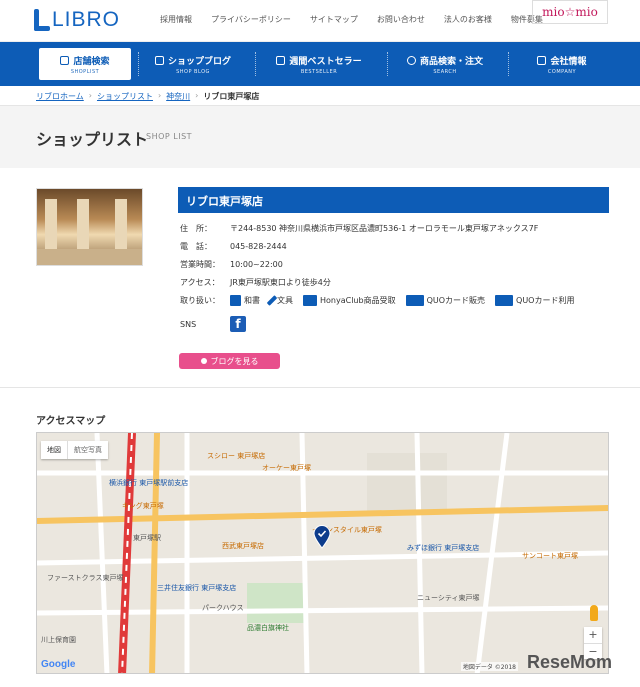 The image size is (640, 687). What do you see at coordinates (325, 61) in the screenshot?
I see `nav-bestseller-label: 週間ベストセラー` at bounding box center [325, 61].